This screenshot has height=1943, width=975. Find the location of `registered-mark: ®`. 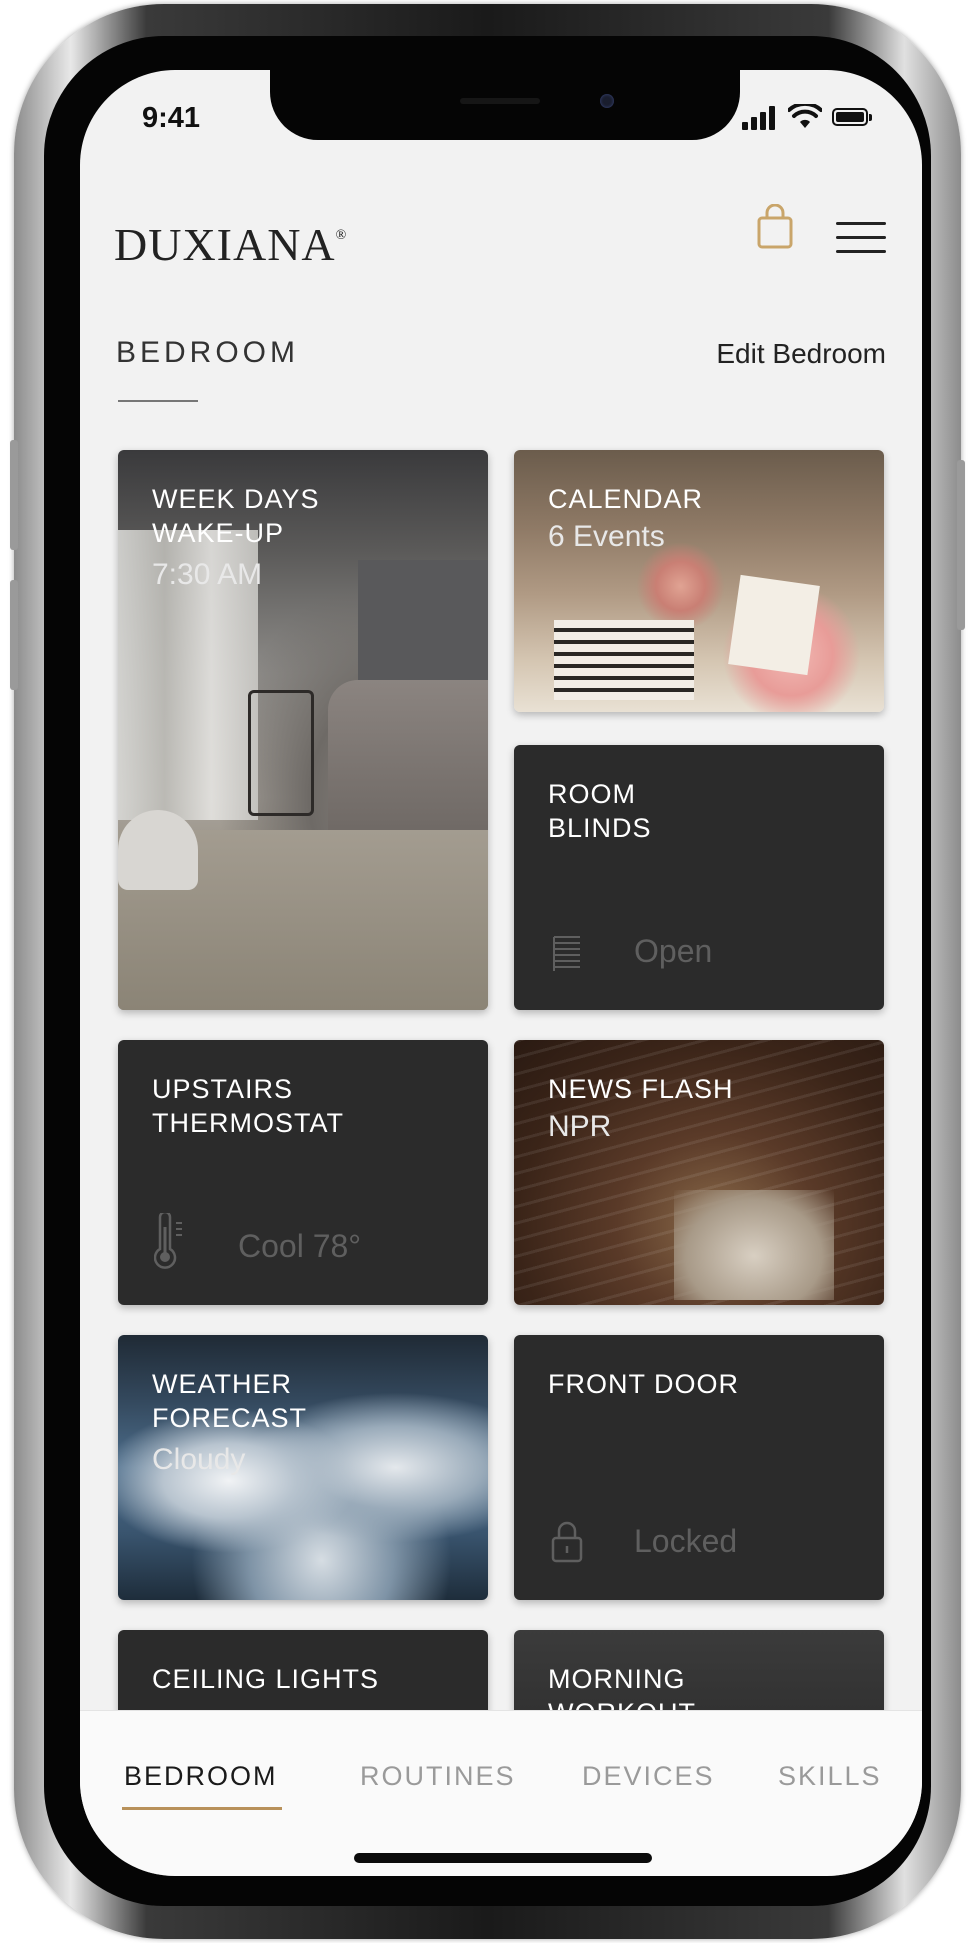

registered-mark: ® is located at coordinates (341, 235).